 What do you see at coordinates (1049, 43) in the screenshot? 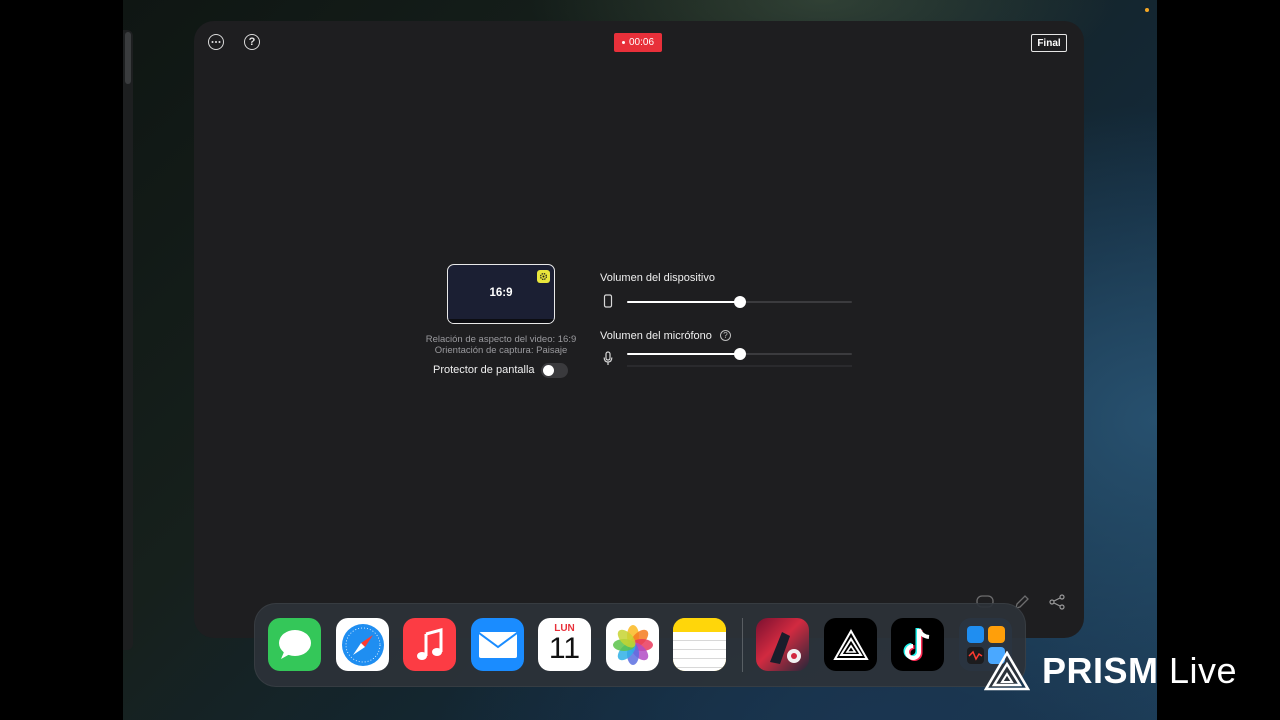
I see `final-button: Final` at bounding box center [1049, 43].